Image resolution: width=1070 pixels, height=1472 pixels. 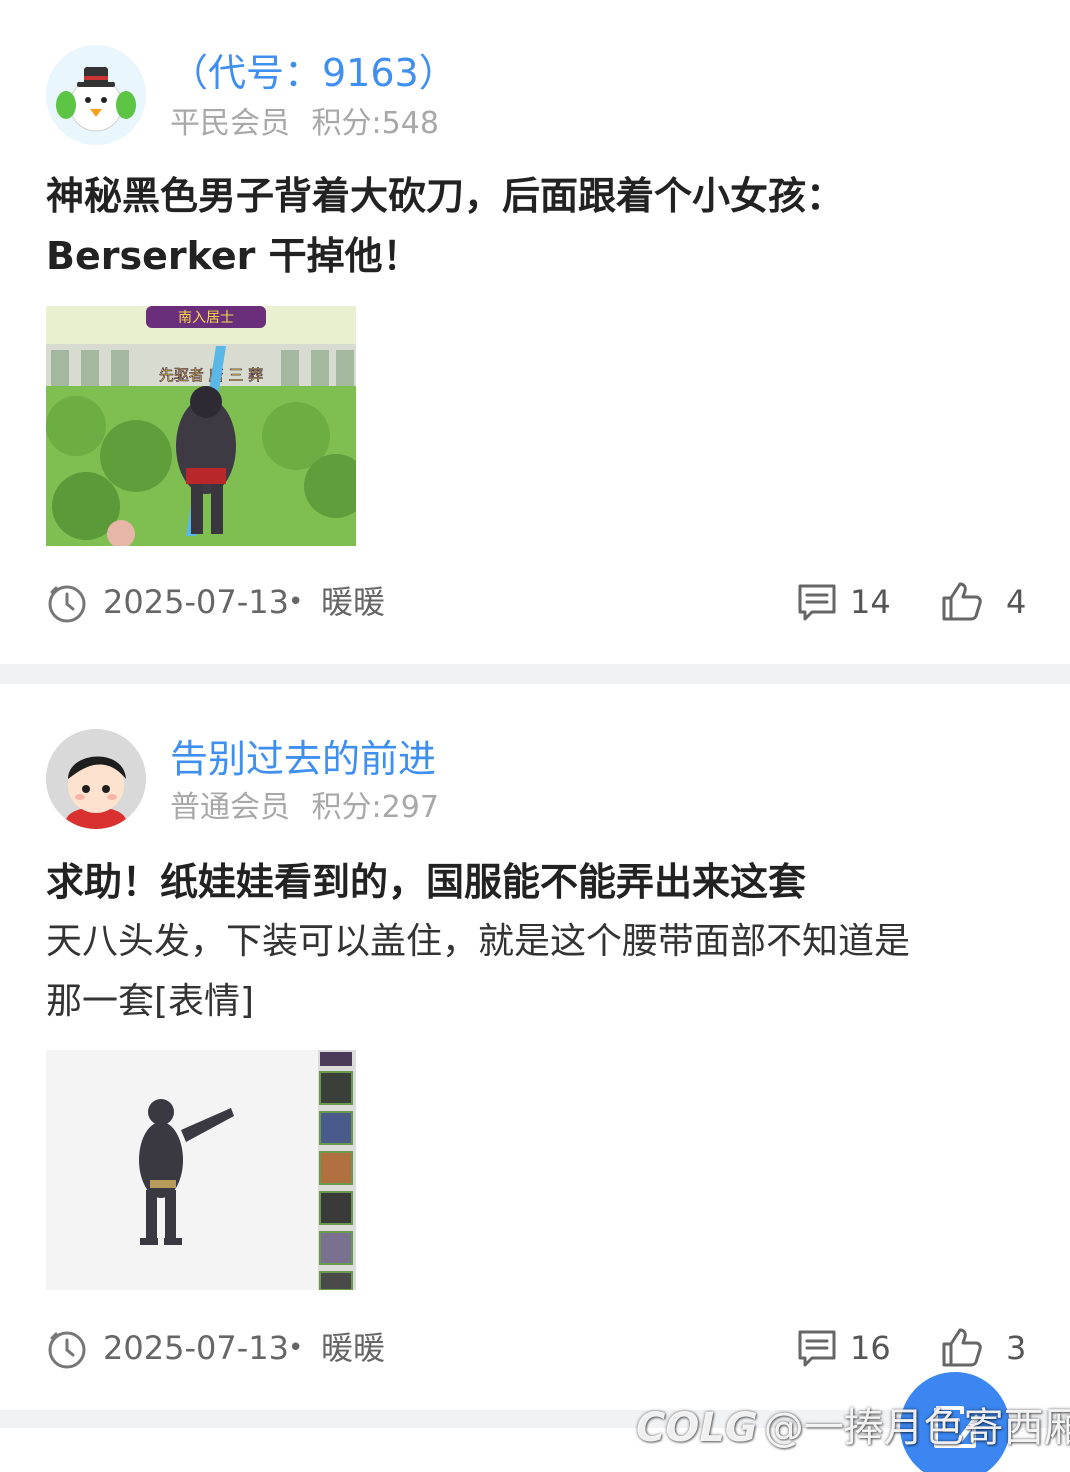 I want to click on post-meta: 2025-07-13 • 暖暖 16 3, so click(x=541, y=1348).